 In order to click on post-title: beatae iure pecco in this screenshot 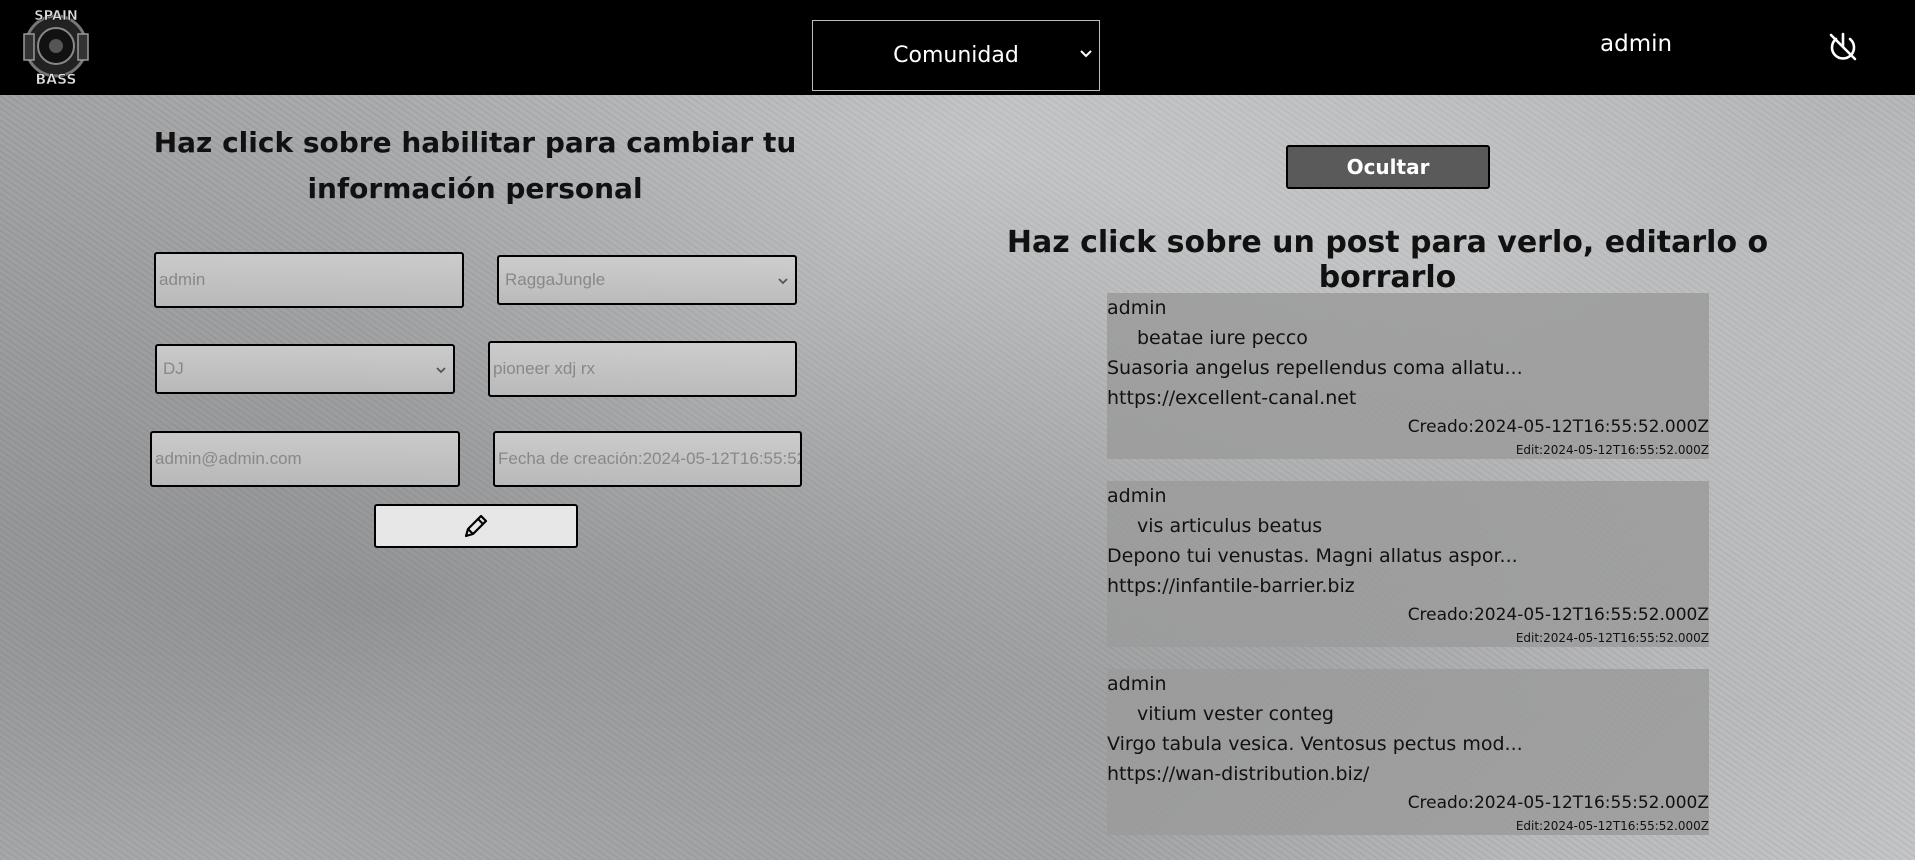, I will do `click(1222, 338)`.